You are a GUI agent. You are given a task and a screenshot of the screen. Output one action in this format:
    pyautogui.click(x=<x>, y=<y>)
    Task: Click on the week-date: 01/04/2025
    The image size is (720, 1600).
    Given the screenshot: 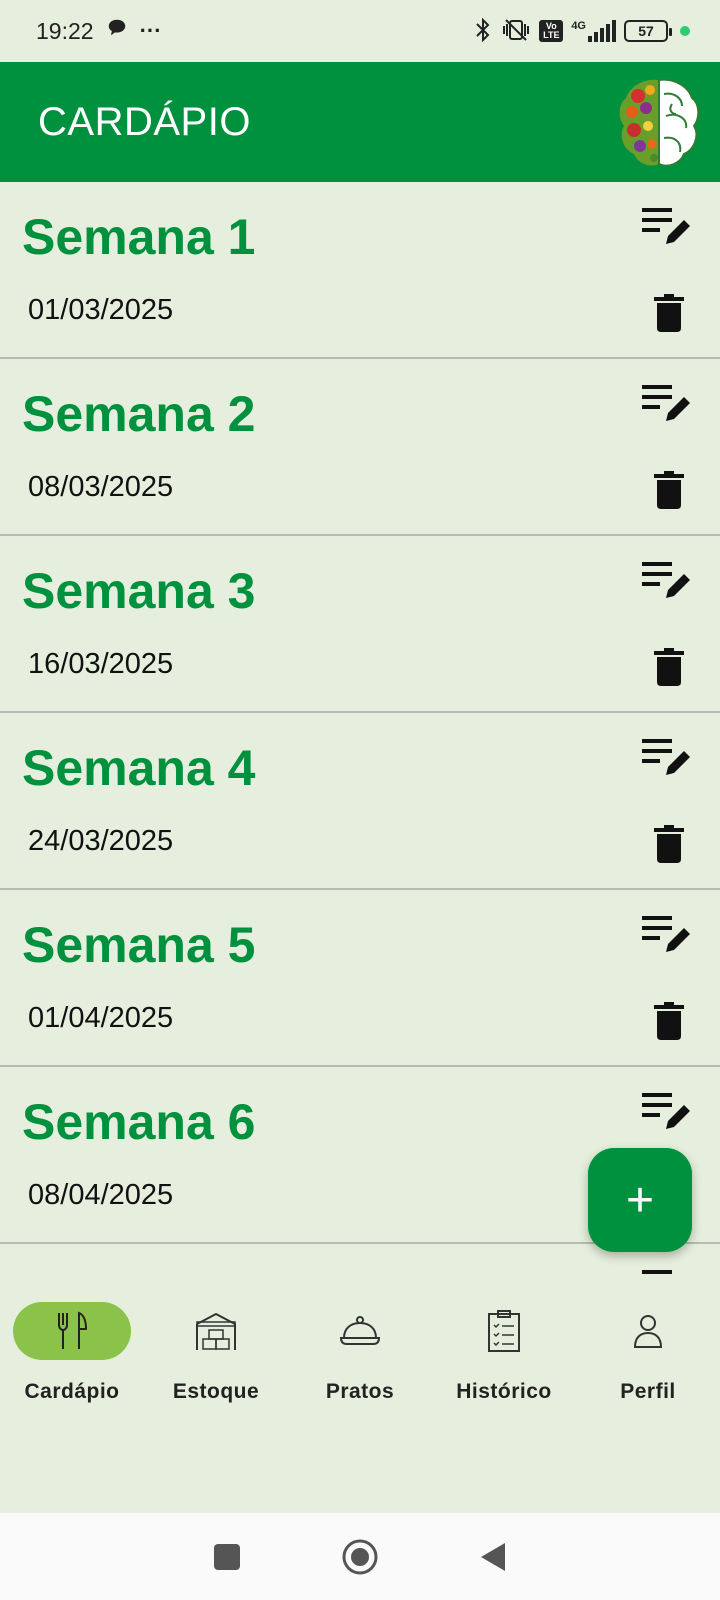 What is the action you would take?
    pyautogui.click(x=101, y=1018)
    